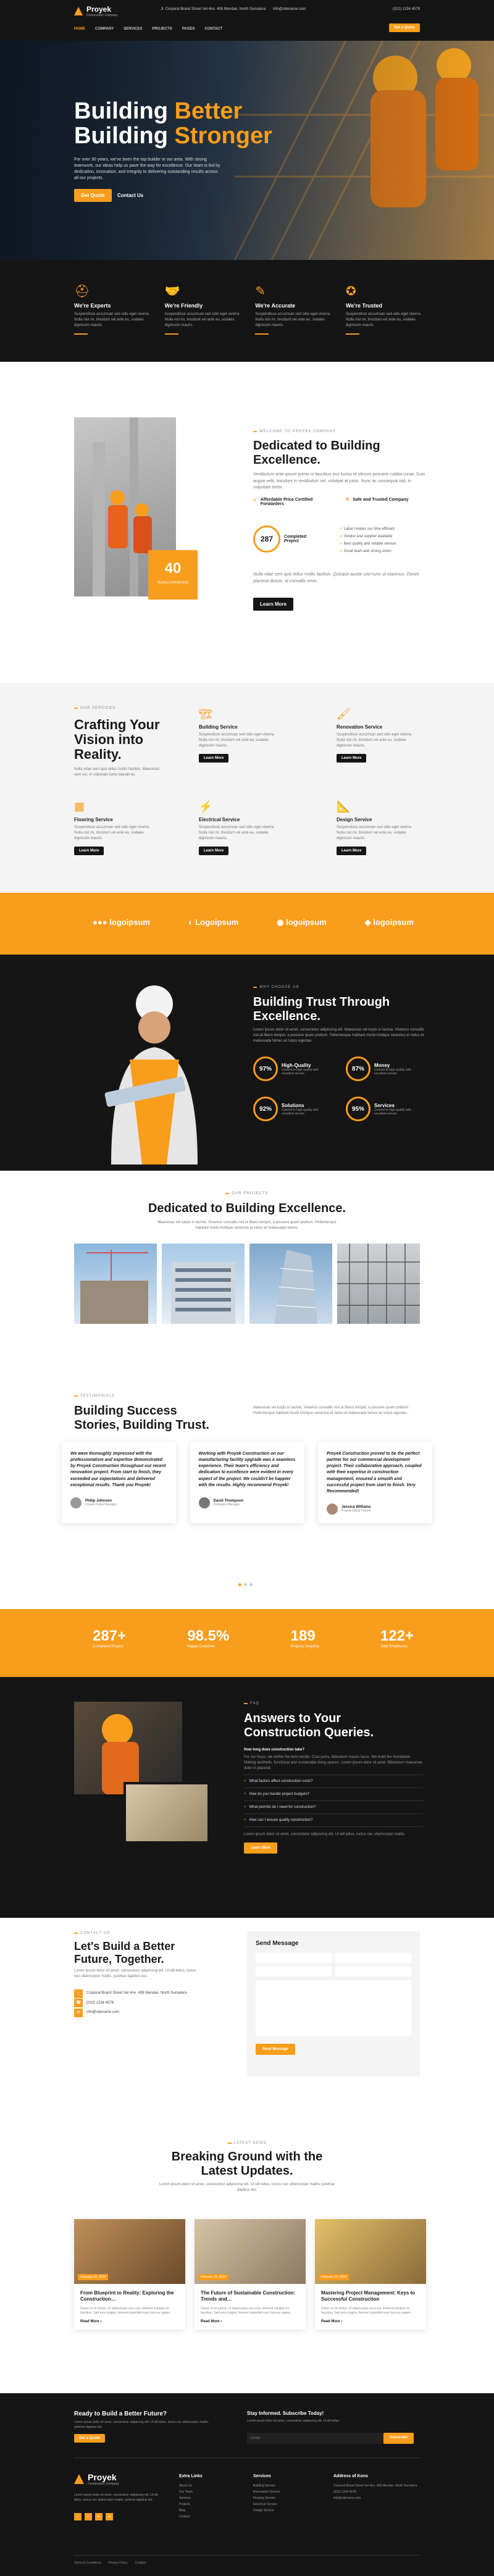 Image resolution: width=494 pixels, height=2576 pixels. What do you see at coordinates (404, 28) in the screenshot?
I see `get-quote-button: Get a Quote` at bounding box center [404, 28].